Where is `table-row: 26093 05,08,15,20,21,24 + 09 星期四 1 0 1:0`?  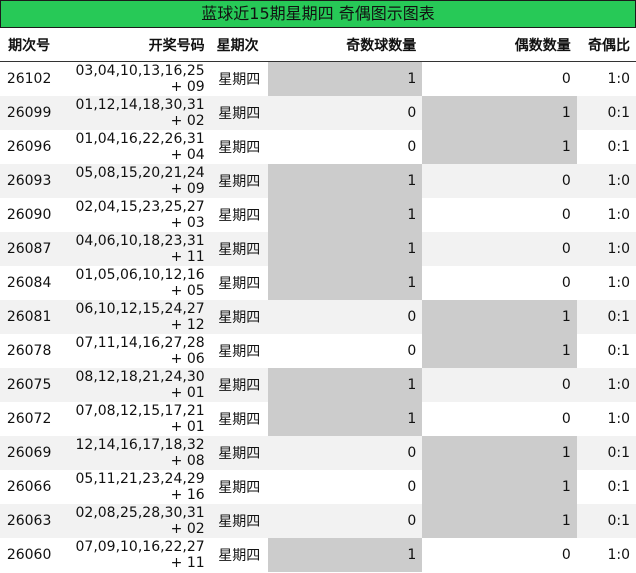
table-row: 26093 05,08,15,20,21,24 + 09 星期四 1 0 1:0 is located at coordinates (318, 181).